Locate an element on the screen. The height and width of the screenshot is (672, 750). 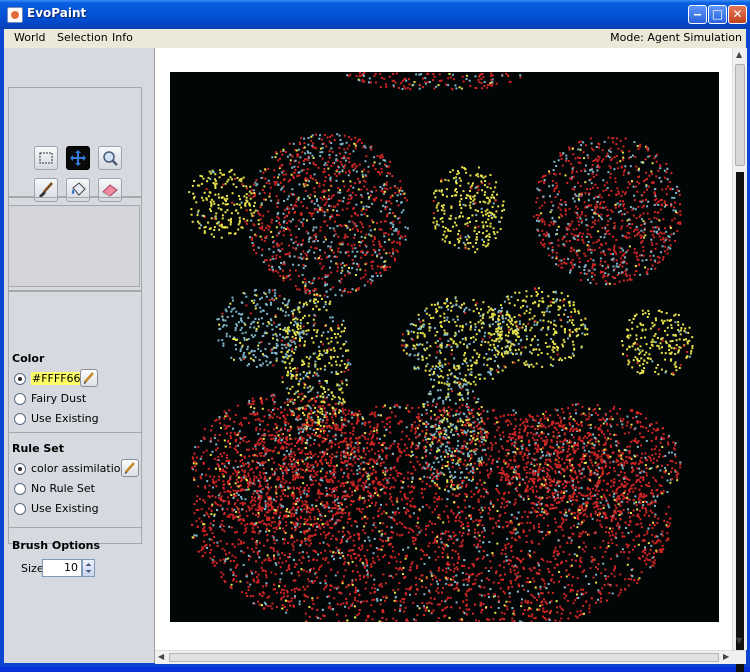
close-button: ✕ is located at coordinates (737, 14).